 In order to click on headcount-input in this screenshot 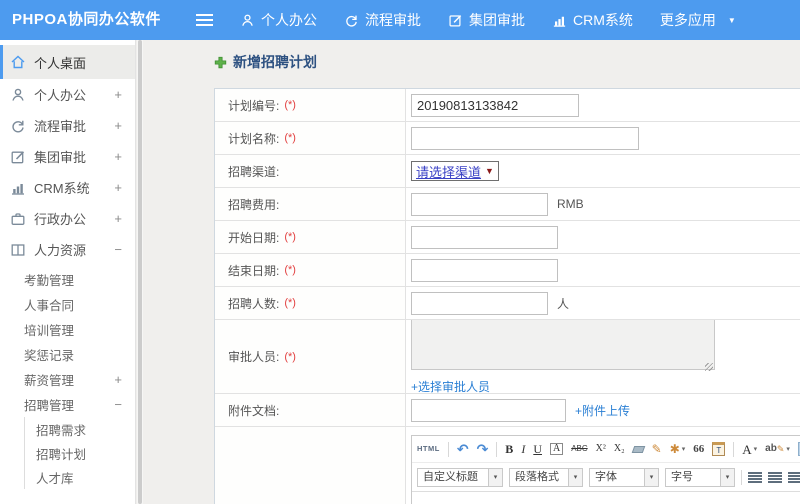, I will do `click(479, 303)`.